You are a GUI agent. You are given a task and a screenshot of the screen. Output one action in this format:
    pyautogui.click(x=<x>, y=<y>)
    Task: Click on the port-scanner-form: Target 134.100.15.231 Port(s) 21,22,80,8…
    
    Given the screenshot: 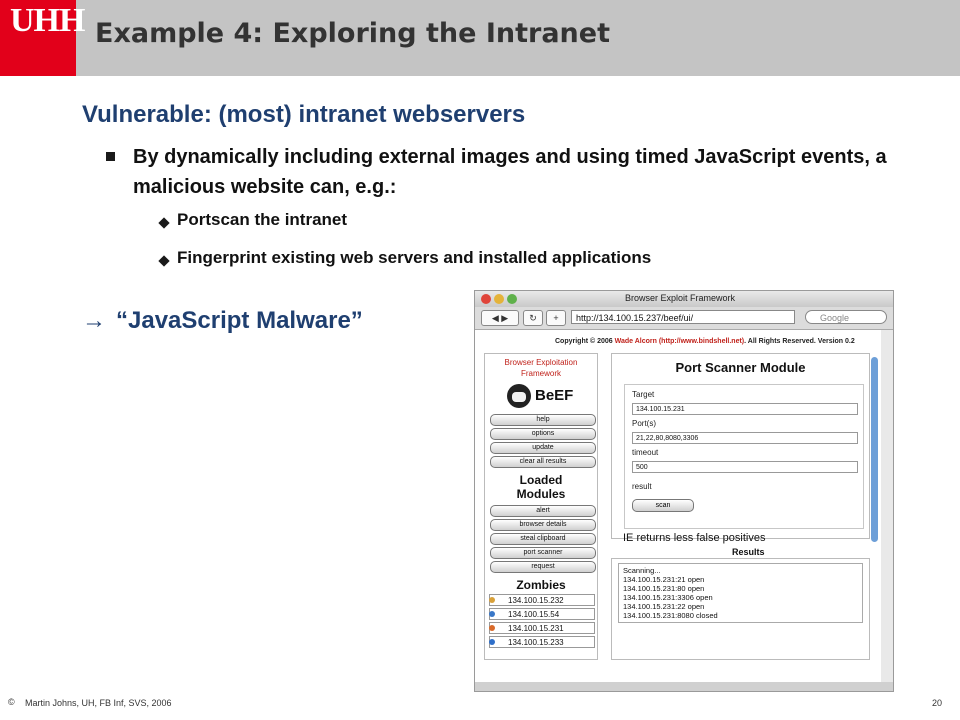 What is the action you would take?
    pyautogui.click(x=744, y=456)
    